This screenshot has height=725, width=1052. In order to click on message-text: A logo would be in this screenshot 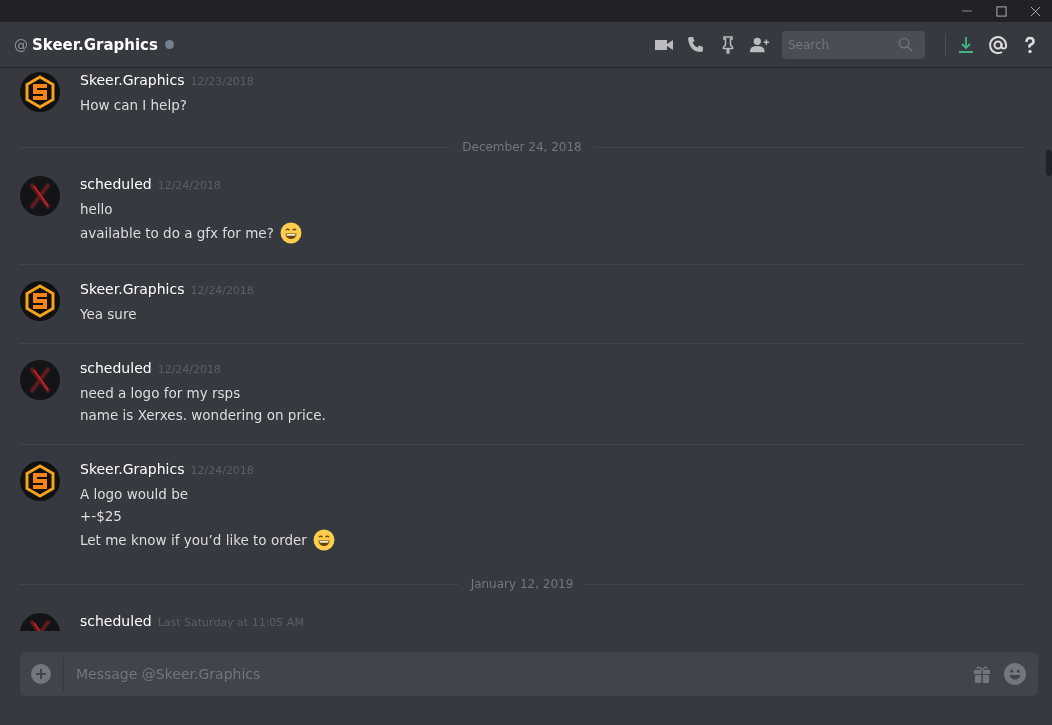, I will do `click(134, 494)`.